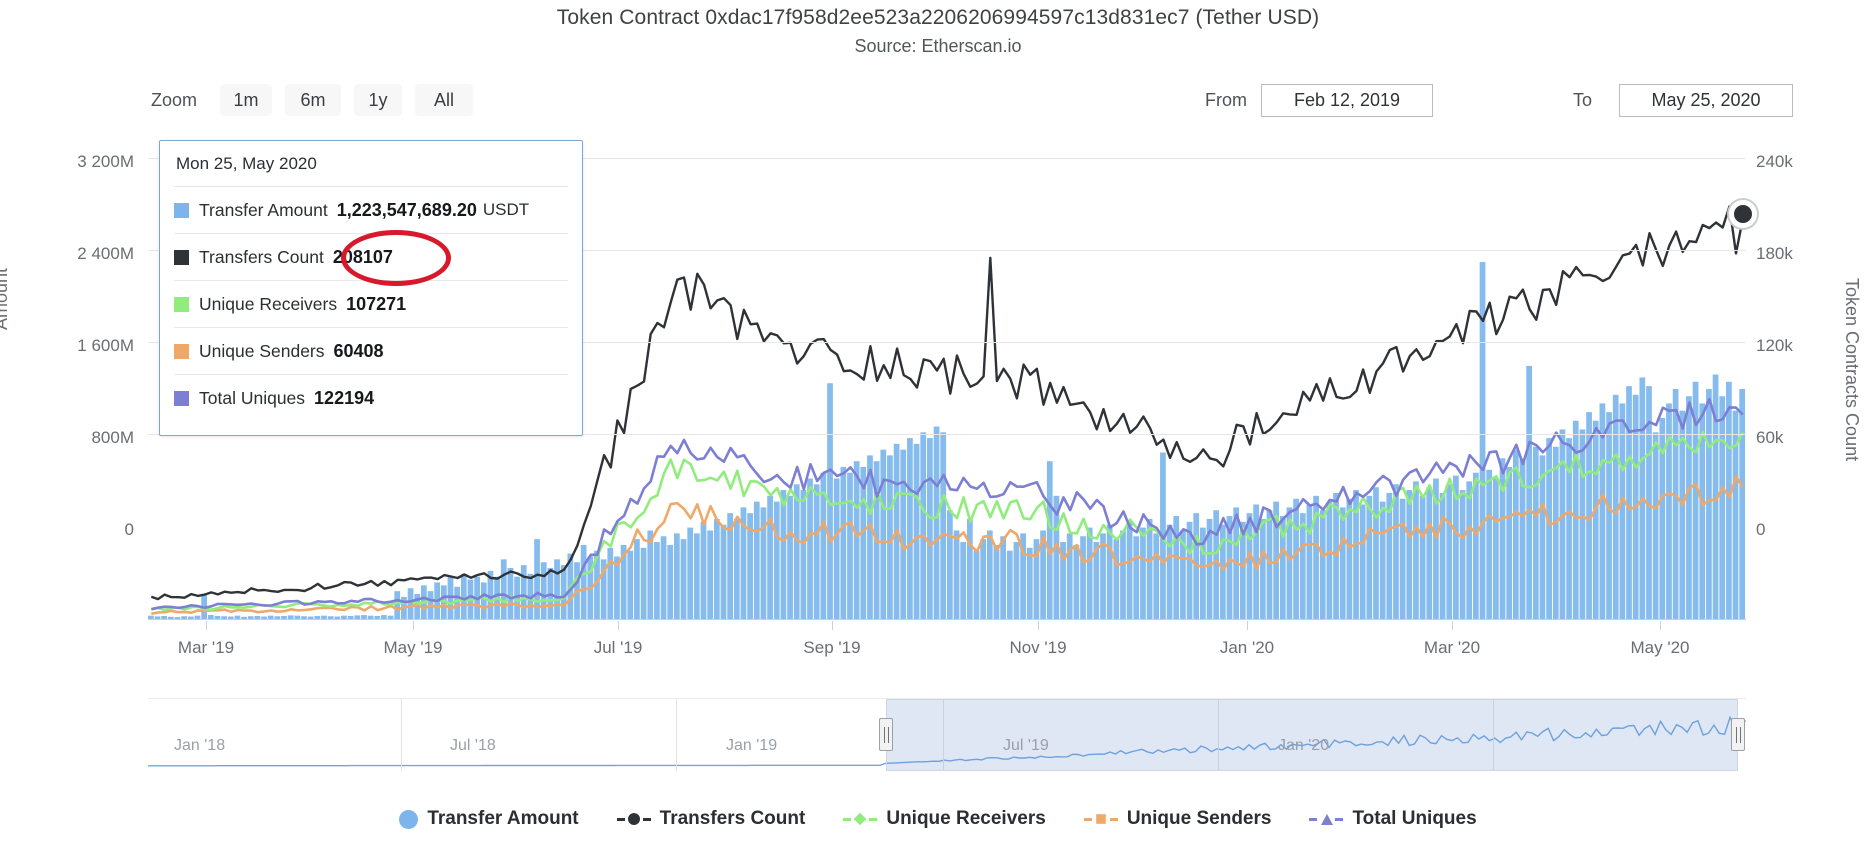 The height and width of the screenshot is (857, 1876). I want to click on navigator-handle-left, so click(886, 734).